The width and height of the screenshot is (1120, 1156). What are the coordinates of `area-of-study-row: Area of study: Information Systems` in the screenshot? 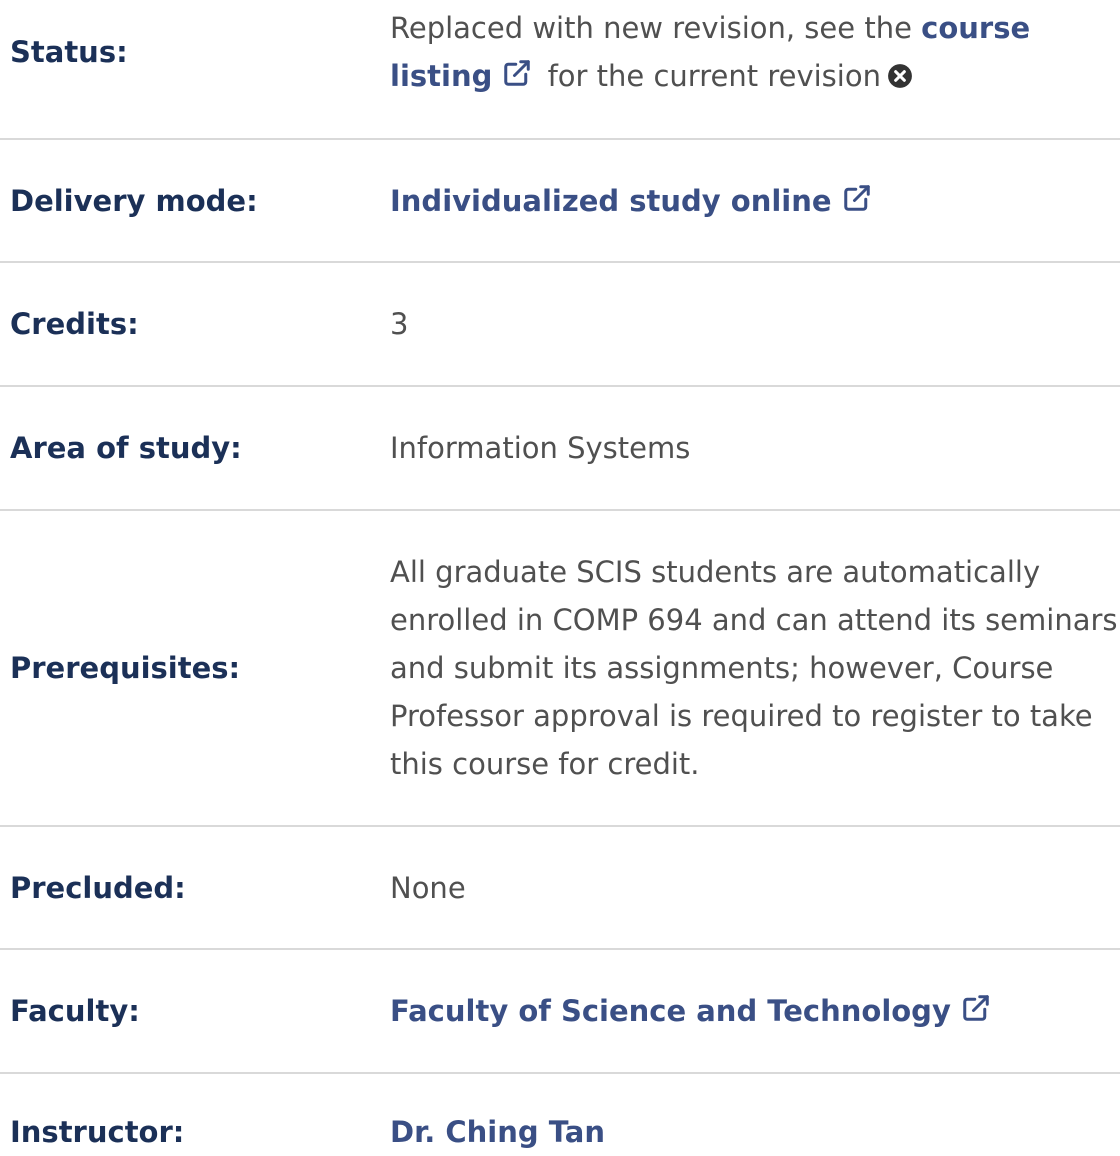 It's located at (560, 449).